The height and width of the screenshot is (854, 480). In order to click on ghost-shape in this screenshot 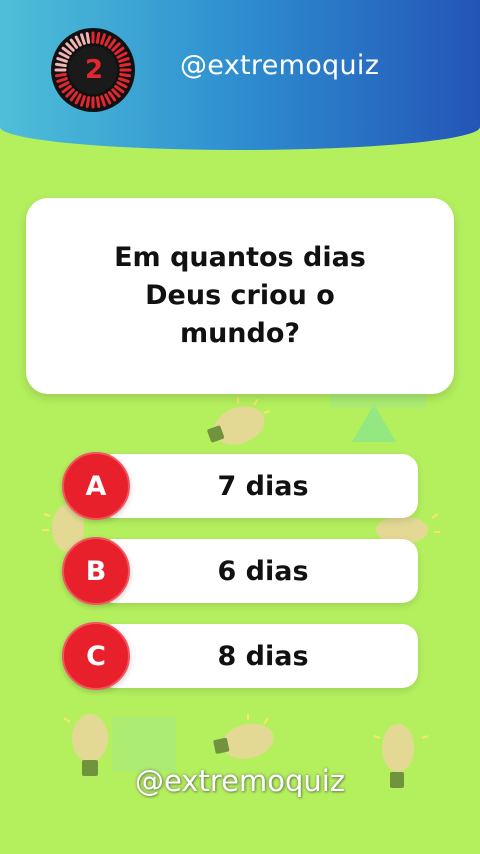, I will do `click(378, 401)`.